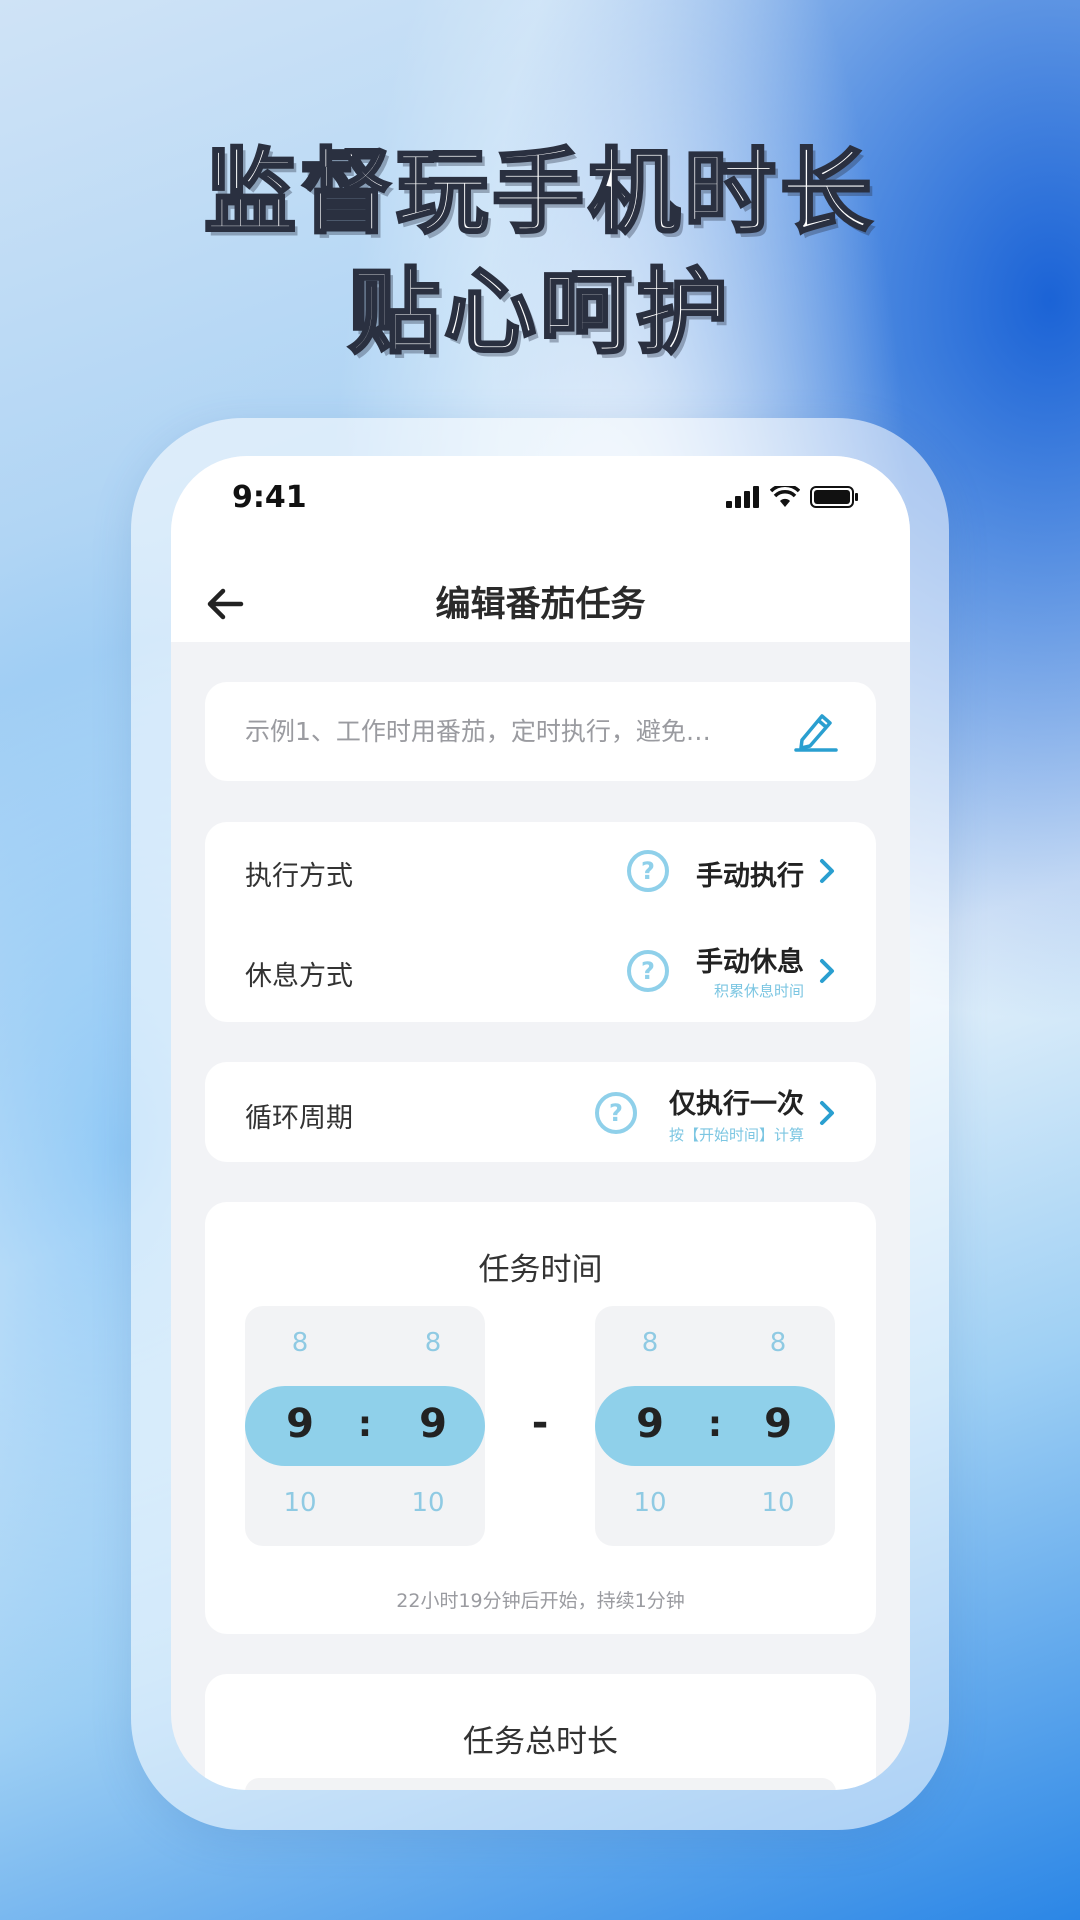 The image size is (1080, 1920). What do you see at coordinates (650, 1343) in the screenshot?
I see `end-hour-prev: 8` at bounding box center [650, 1343].